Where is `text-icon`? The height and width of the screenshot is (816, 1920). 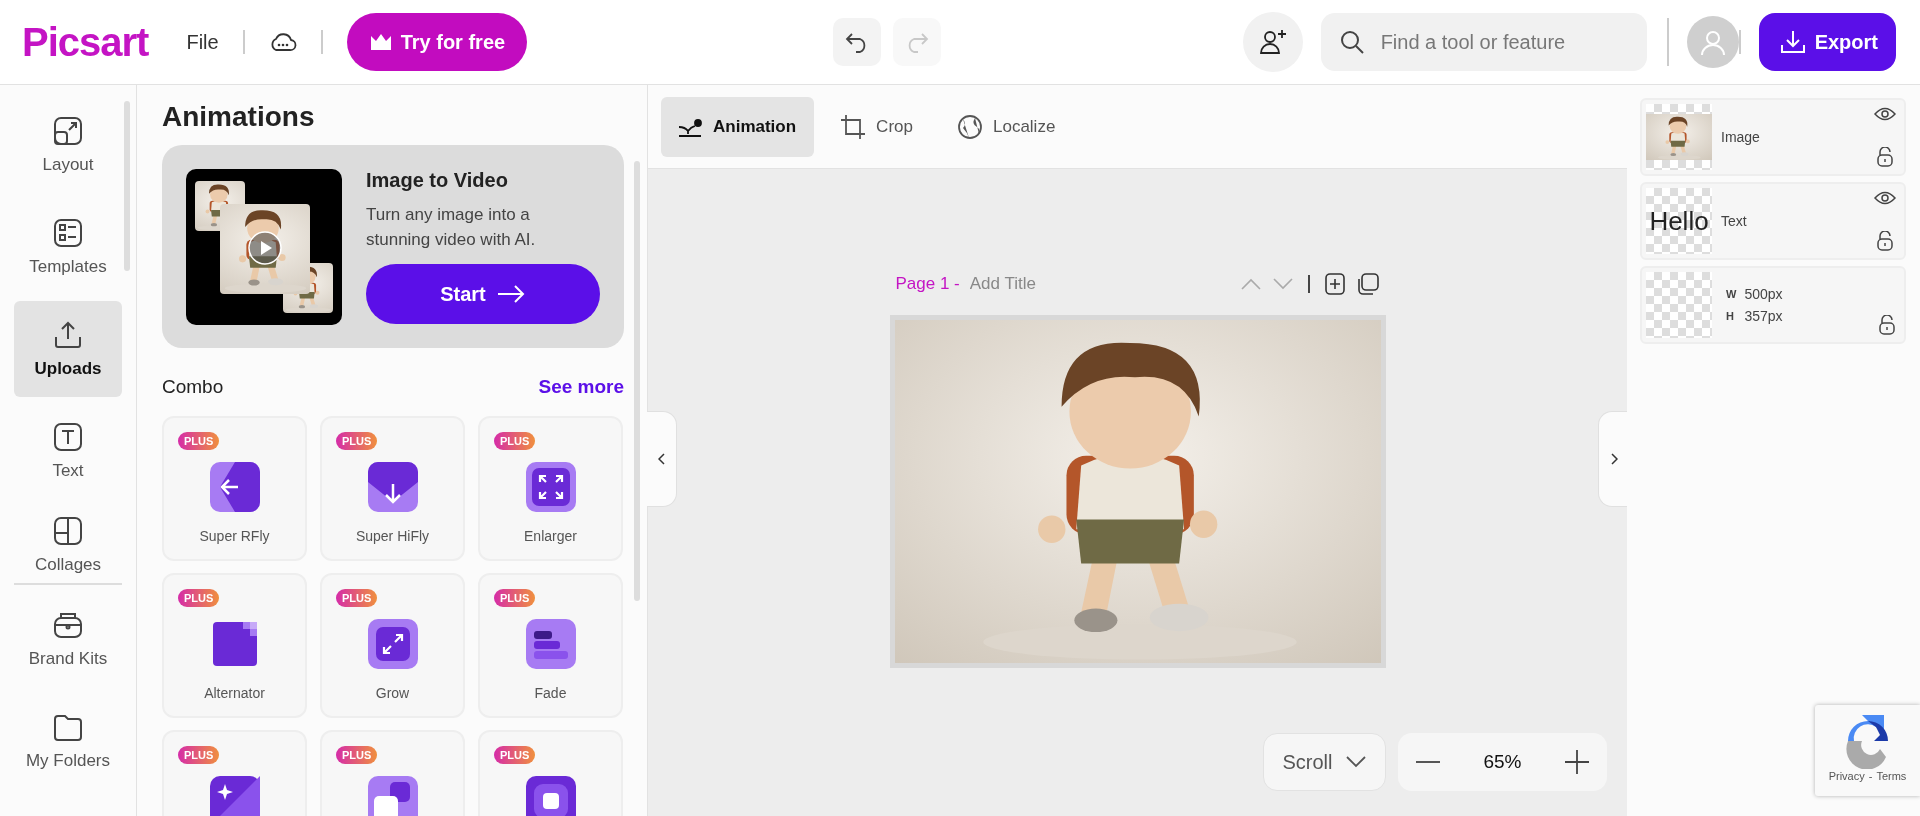
text-icon is located at coordinates (68, 437).